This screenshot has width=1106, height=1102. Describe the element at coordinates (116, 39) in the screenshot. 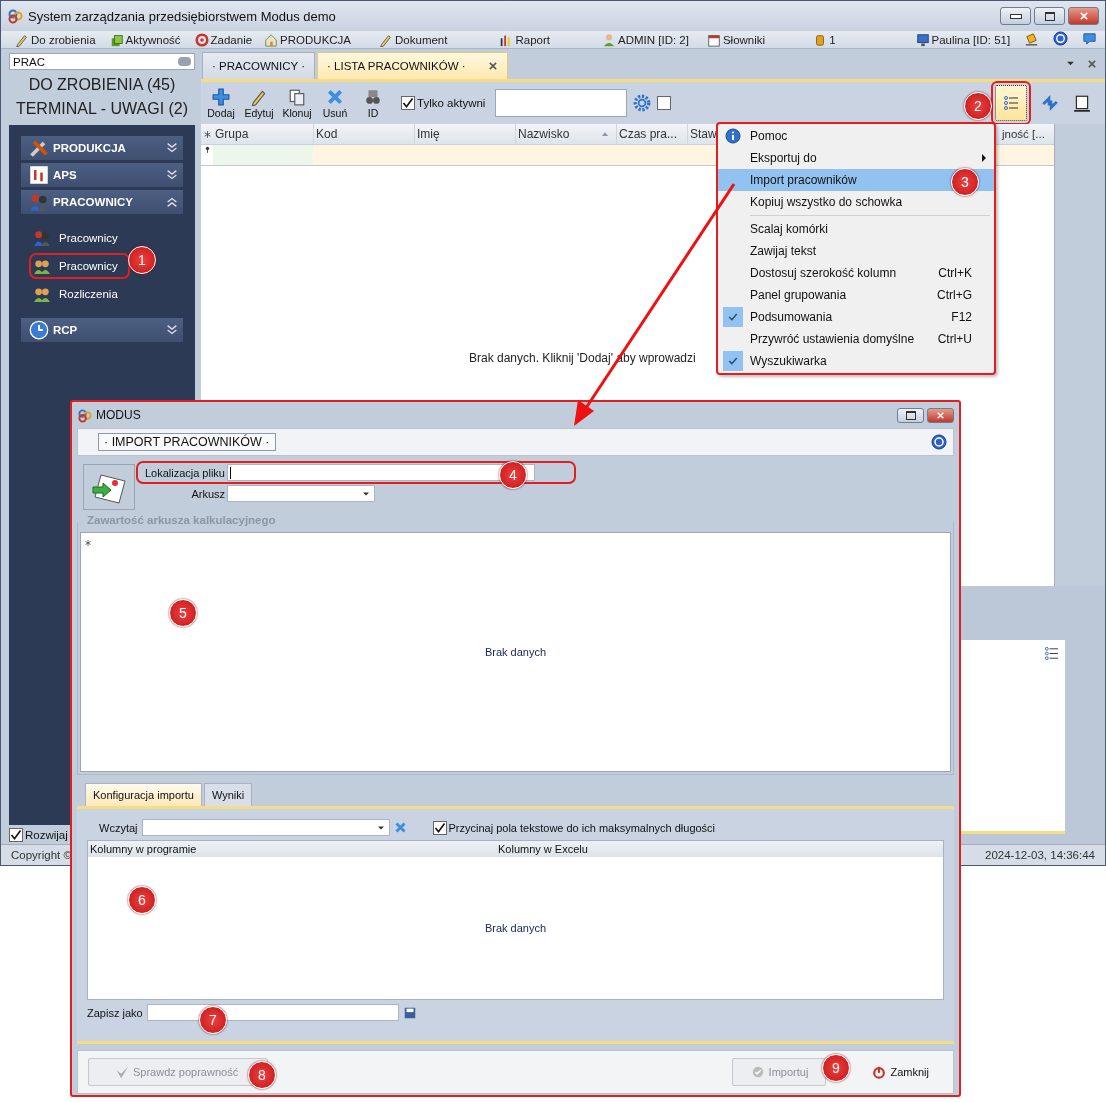

I see `stack-icon` at that location.